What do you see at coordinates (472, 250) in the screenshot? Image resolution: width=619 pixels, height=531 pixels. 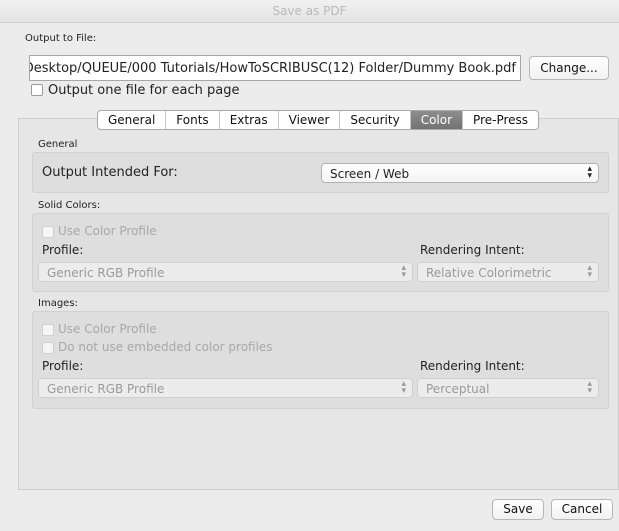 I see `solid-rendering-intent-label: Rendering Intent:` at bounding box center [472, 250].